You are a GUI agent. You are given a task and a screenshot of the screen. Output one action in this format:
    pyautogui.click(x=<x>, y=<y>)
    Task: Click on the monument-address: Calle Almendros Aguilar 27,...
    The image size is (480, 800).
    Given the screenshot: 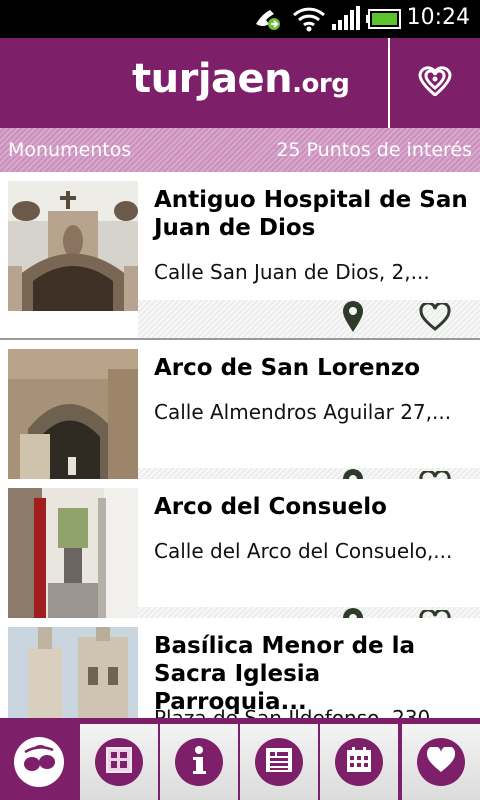 What is the action you would take?
    pyautogui.click(x=303, y=412)
    